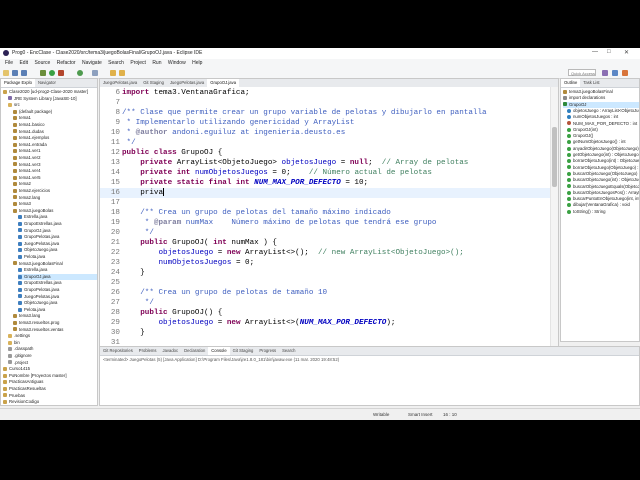 This screenshot has height=480, width=640. What do you see at coordinates (591, 83) in the screenshot?
I see `tab-task-list: Task List` at bounding box center [591, 83].